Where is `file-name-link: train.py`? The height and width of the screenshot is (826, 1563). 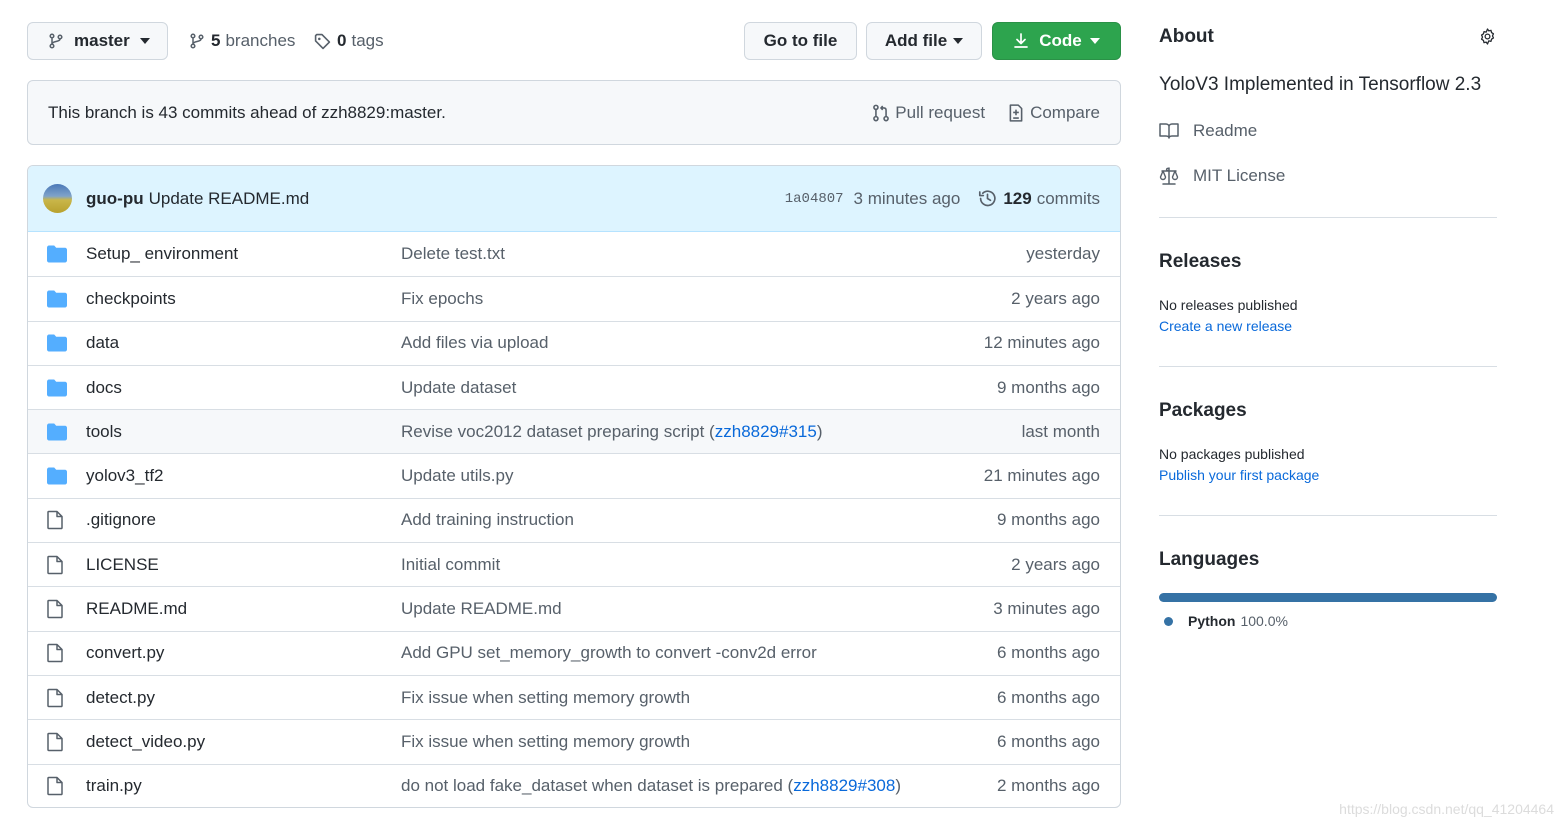 file-name-link: train.py is located at coordinates (114, 786).